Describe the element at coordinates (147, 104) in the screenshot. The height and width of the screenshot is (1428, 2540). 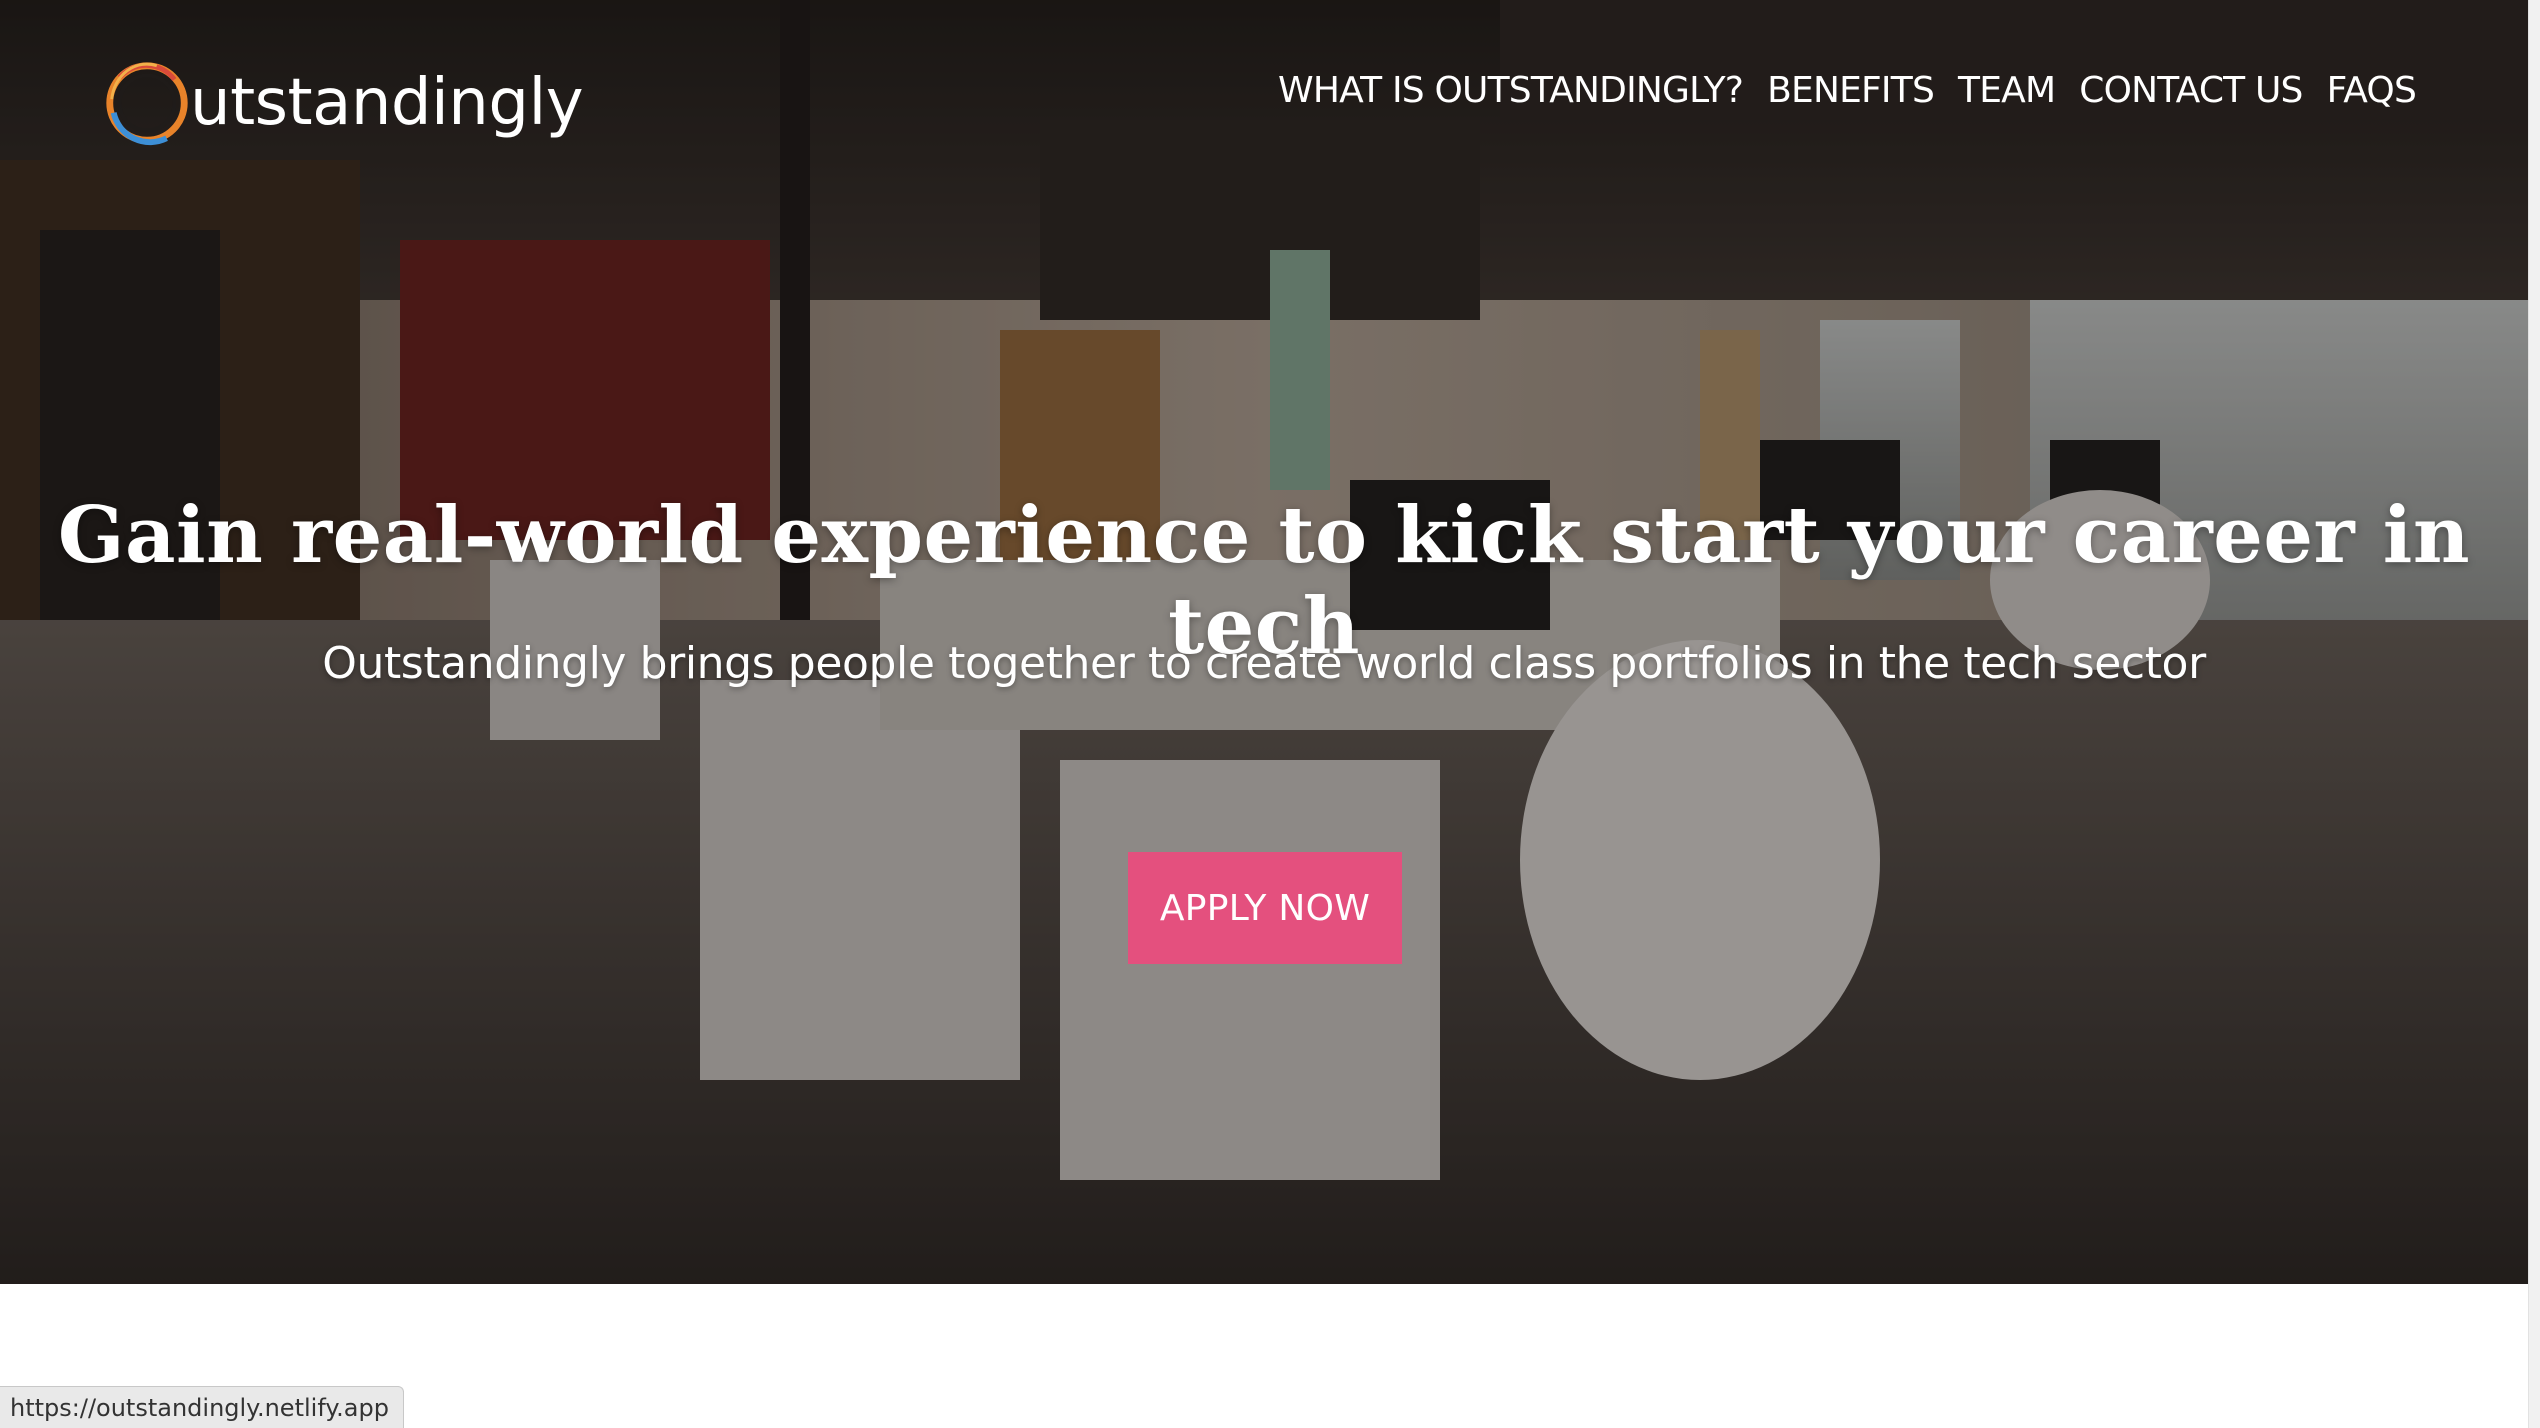
I see `logo-ring-icon` at that location.